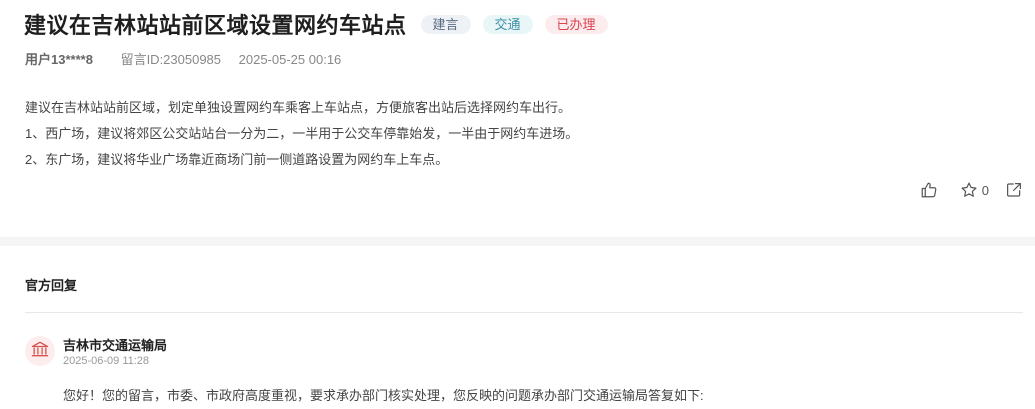  I want to click on reply-divider, so click(524, 312).